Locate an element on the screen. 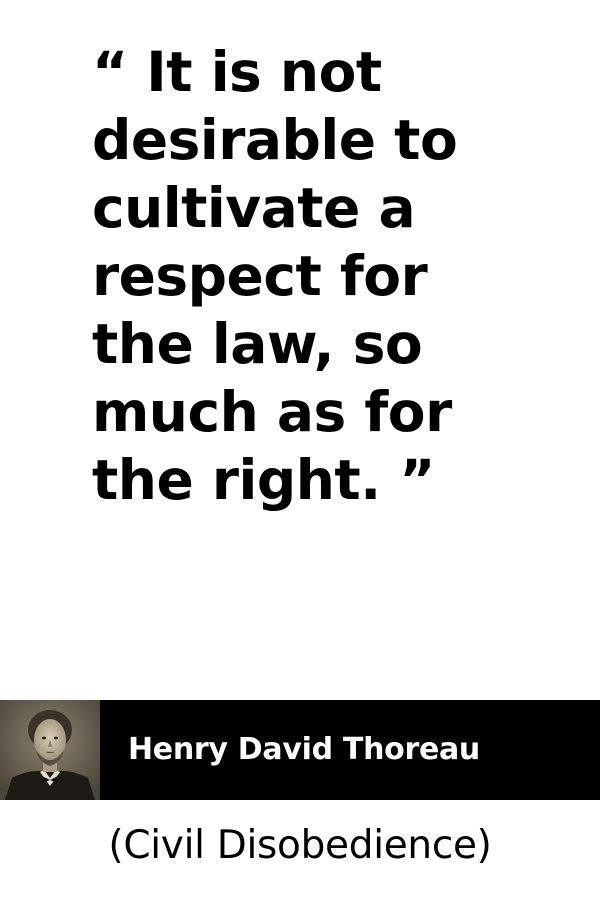 The width and height of the screenshot is (600, 900). author-portrait is located at coordinates (50, 750).